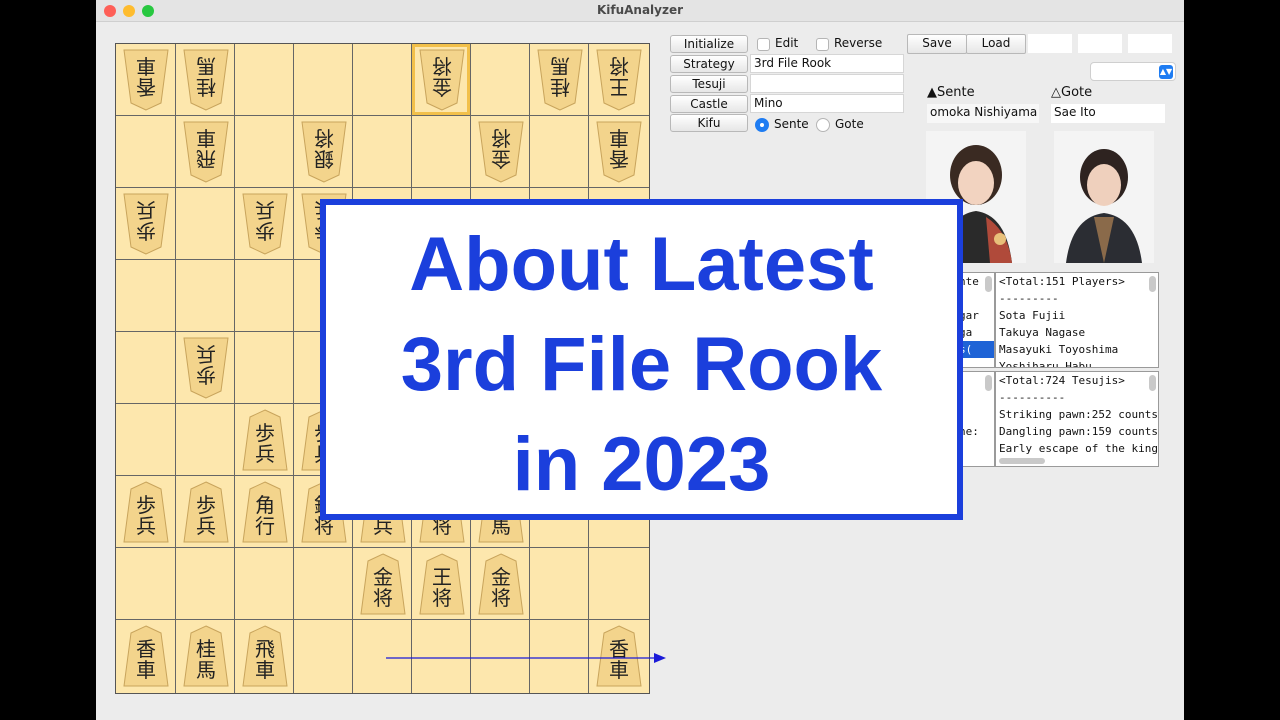  I want to click on sente-piece: 香車, so click(146, 656).